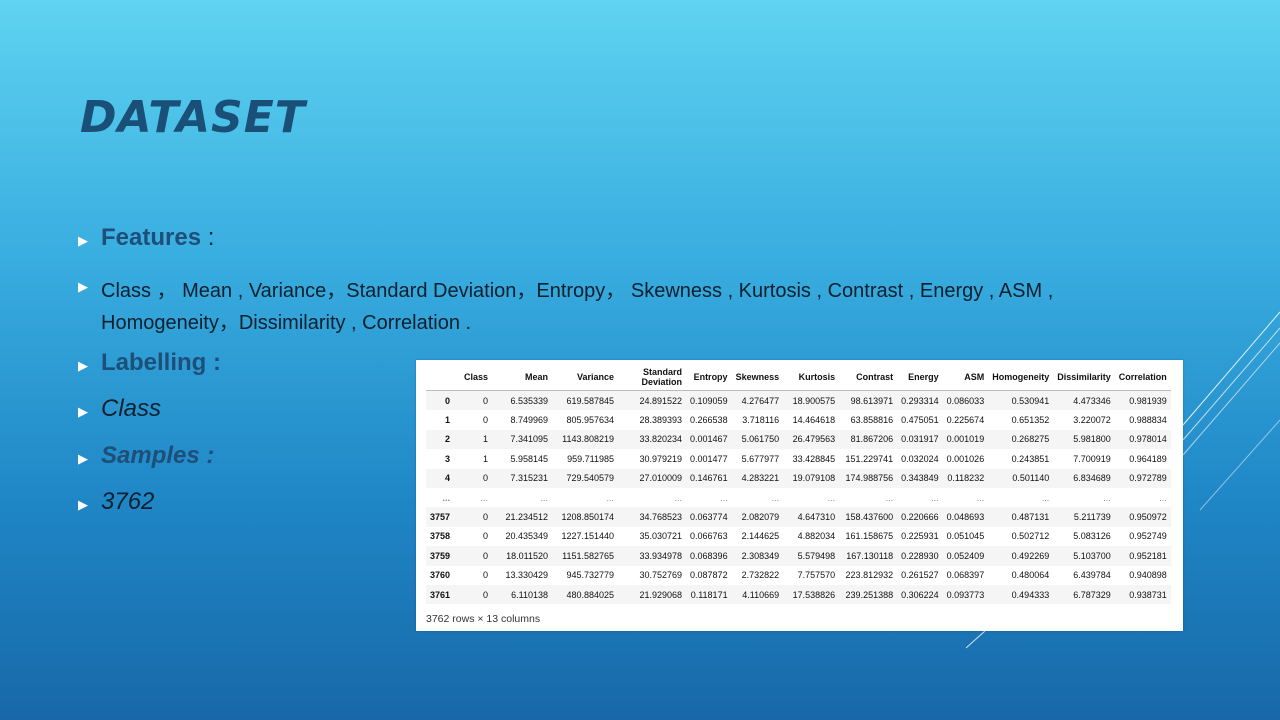 Image resolution: width=1280 pixels, height=720 pixels. What do you see at coordinates (920, 478) in the screenshot?
I see `table-cell: 0.343849` at bounding box center [920, 478].